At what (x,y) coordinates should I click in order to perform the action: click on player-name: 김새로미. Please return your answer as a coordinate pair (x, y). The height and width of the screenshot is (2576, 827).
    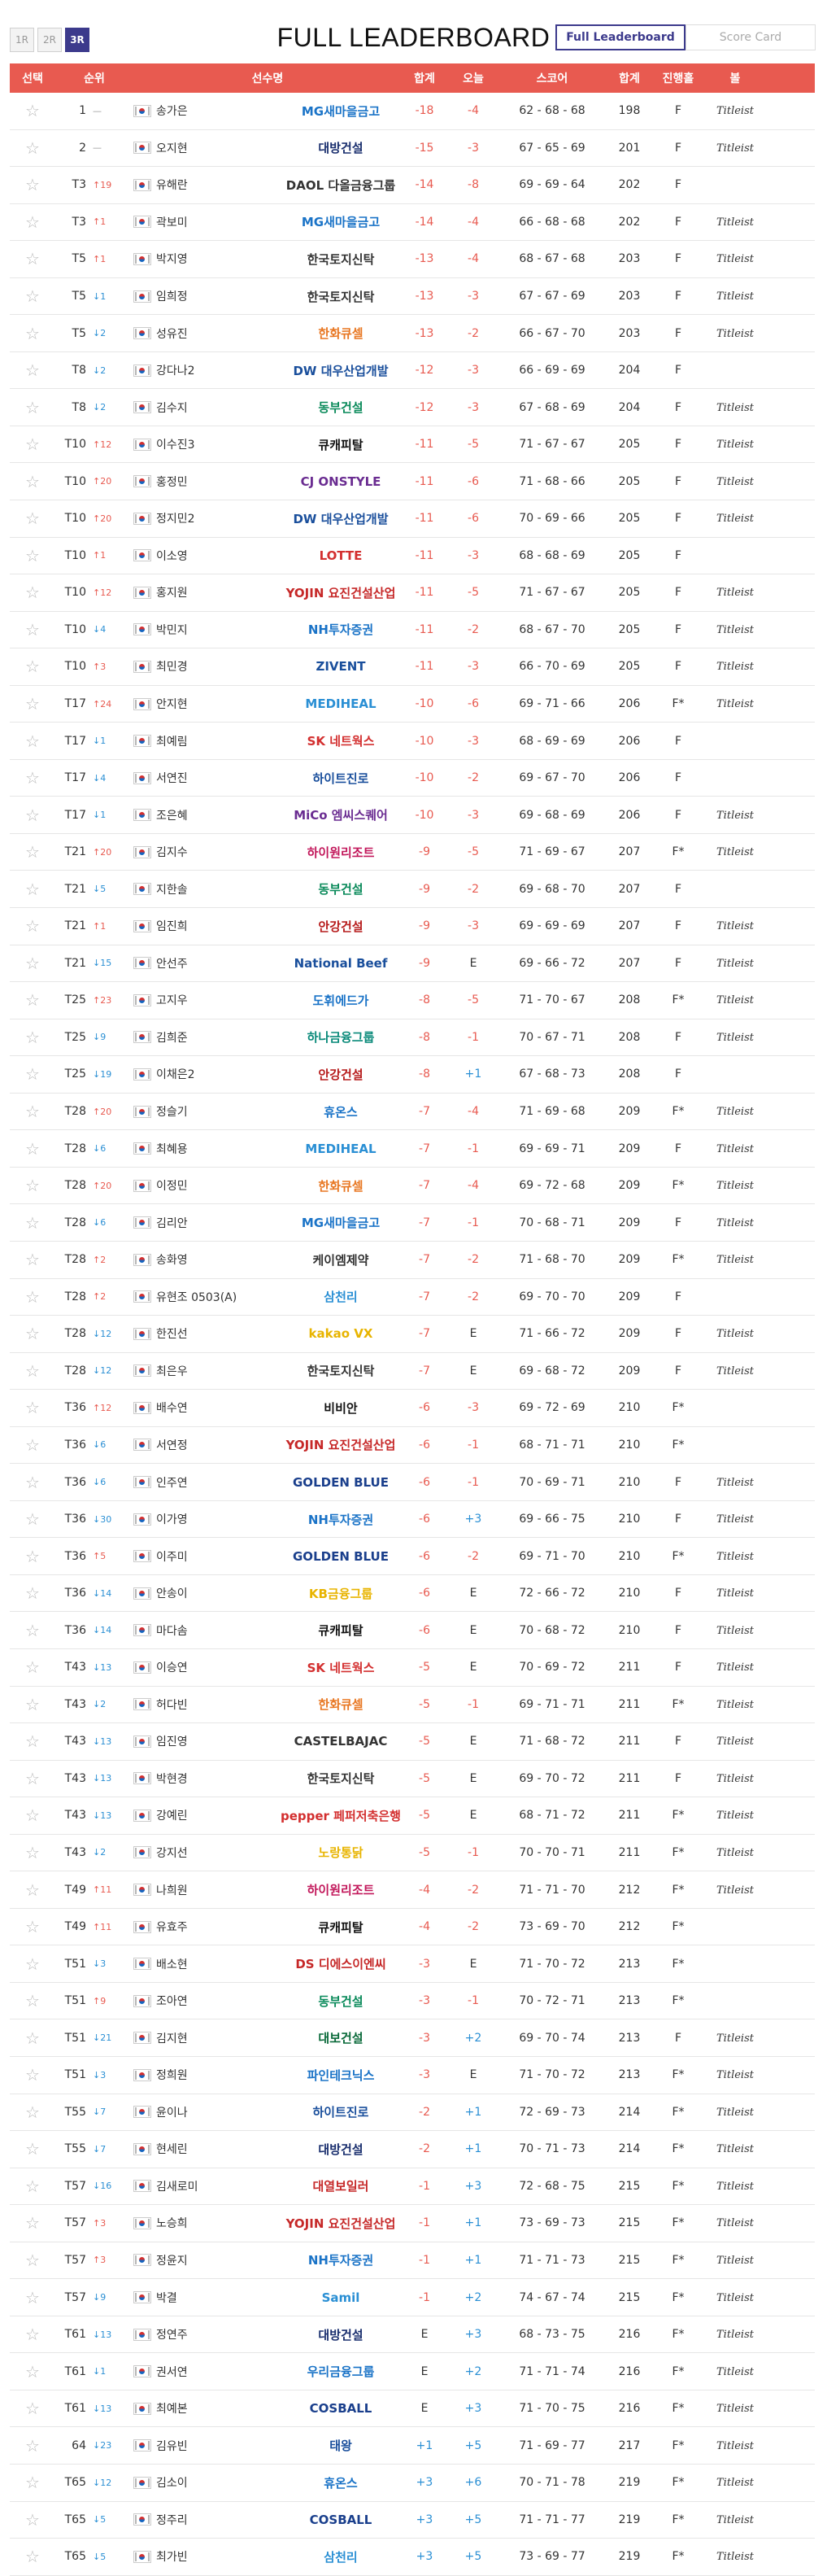
    Looking at the image, I should click on (209, 2186).